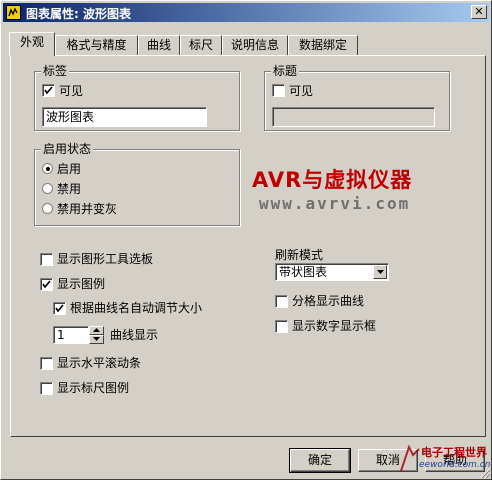 This screenshot has height=480, width=492. Describe the element at coordinates (124, 117) in the screenshot. I see `label-text-field: 波形图表` at that location.